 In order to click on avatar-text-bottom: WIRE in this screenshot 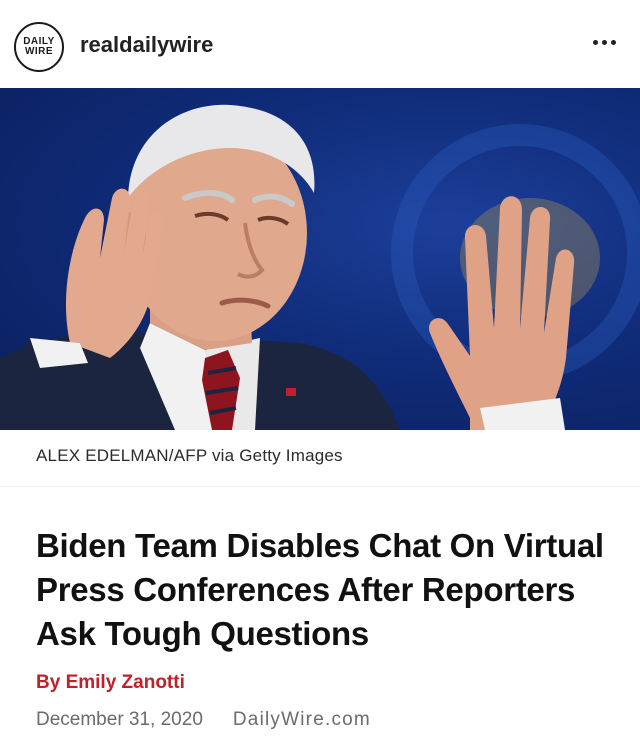, I will do `click(39, 51)`.